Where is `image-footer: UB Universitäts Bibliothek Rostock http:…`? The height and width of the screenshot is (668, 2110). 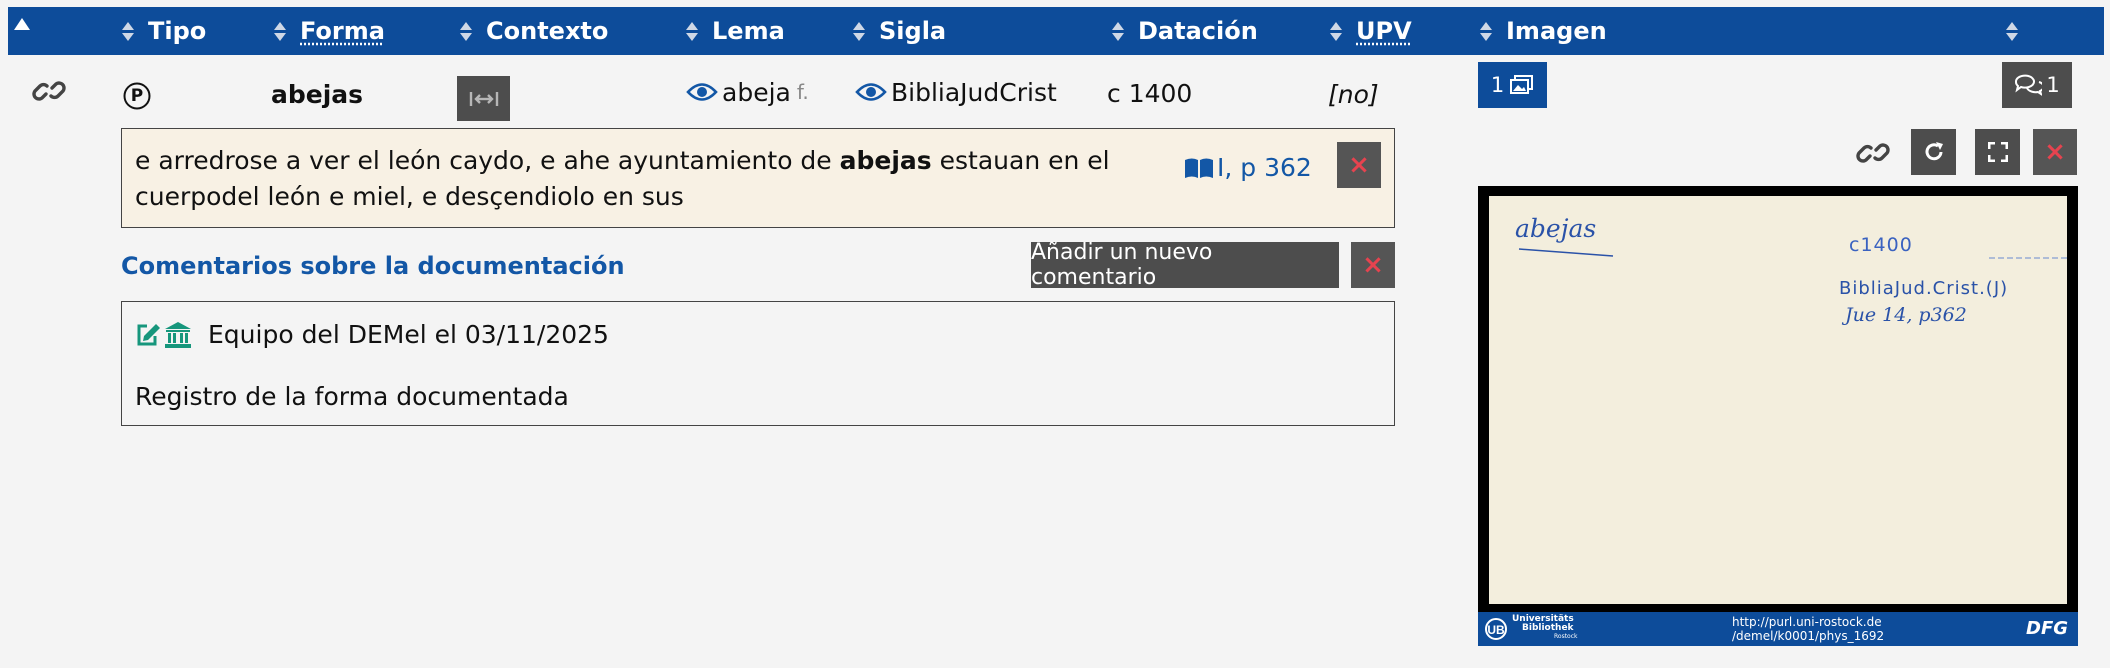
image-footer: UB Universitäts Bibliothek Rostock http:… is located at coordinates (1778, 629).